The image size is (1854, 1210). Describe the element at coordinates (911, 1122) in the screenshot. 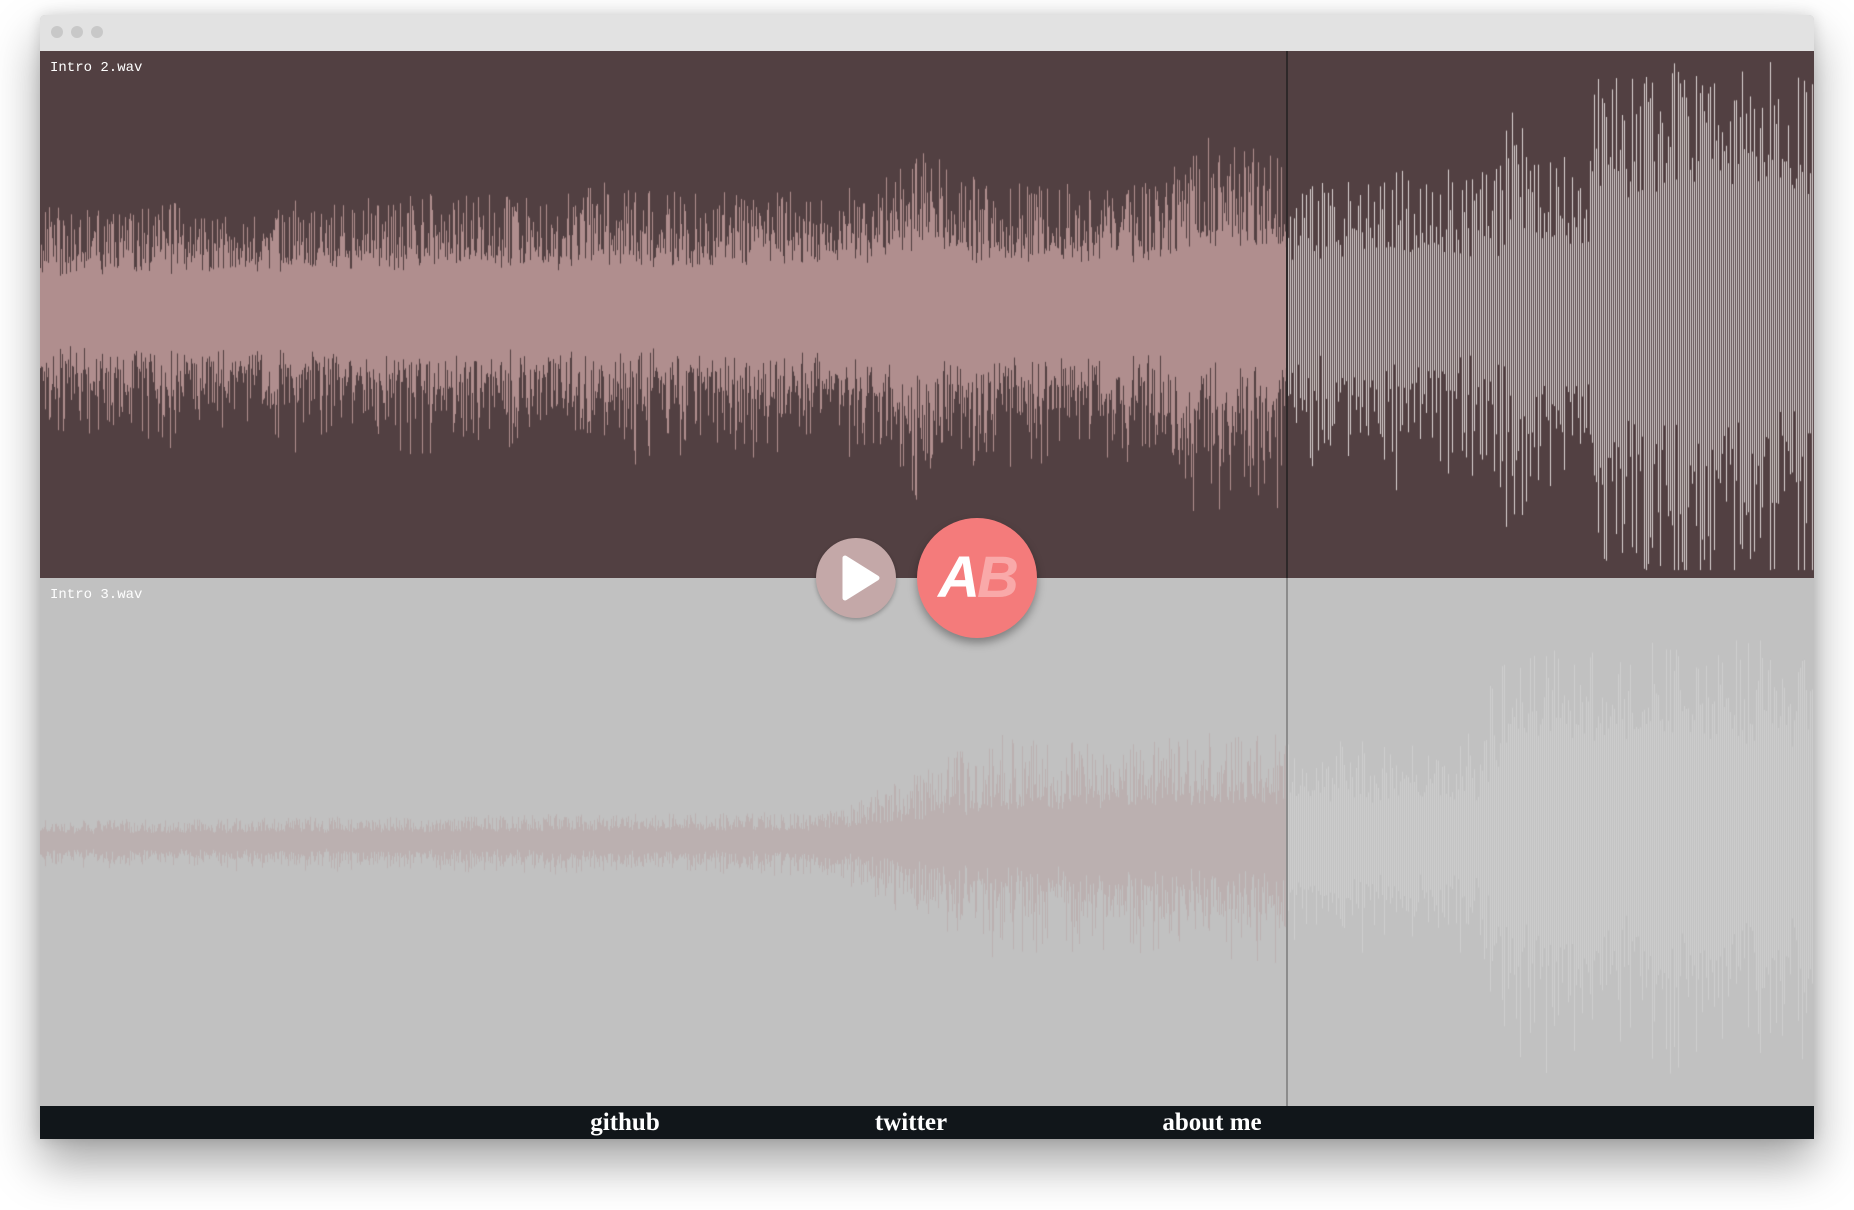

I see `footer-link-twitter: twitter` at that location.